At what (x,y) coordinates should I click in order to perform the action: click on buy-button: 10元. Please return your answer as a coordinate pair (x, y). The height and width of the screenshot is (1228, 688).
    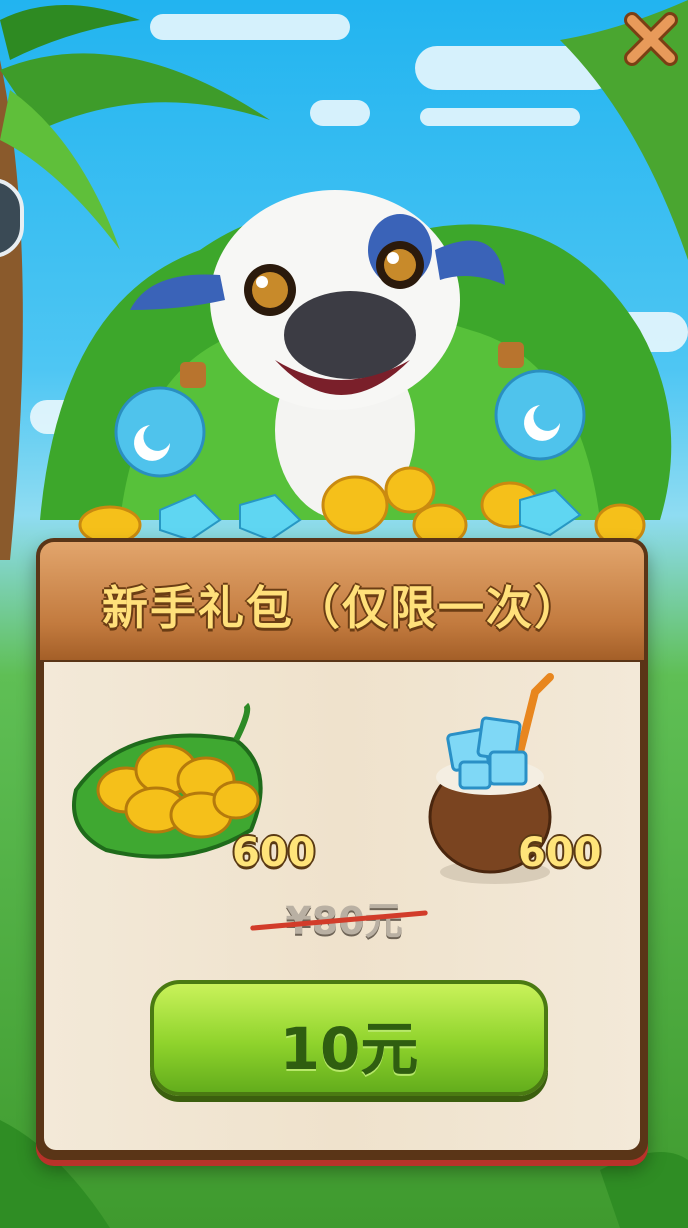
    Looking at the image, I should click on (349, 1038).